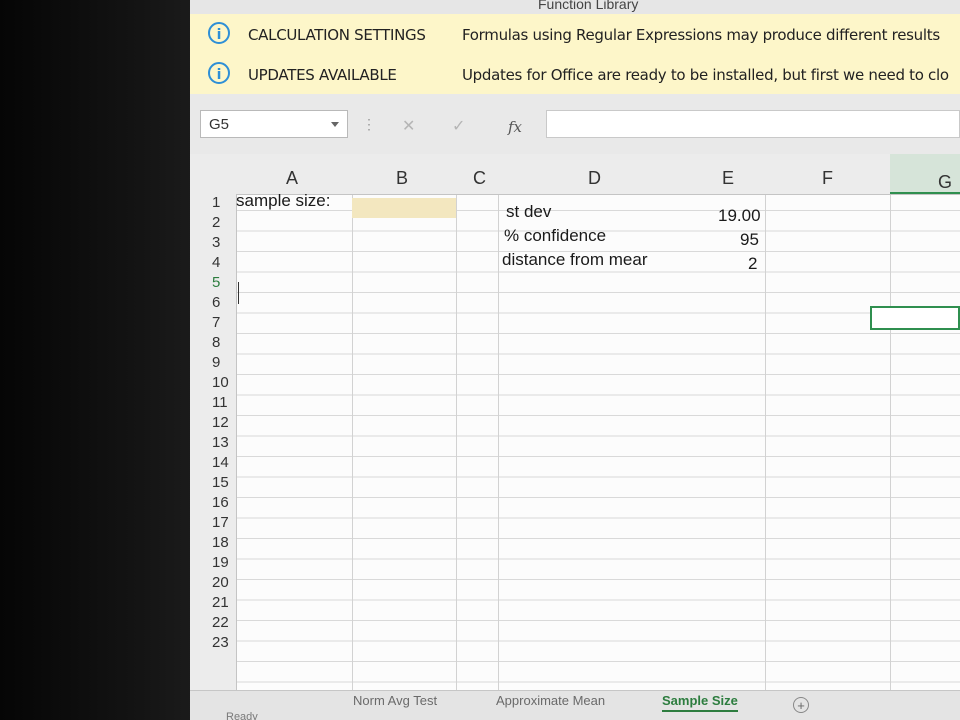 Image resolution: width=960 pixels, height=720 pixels. I want to click on row-header: 20, so click(220, 582).